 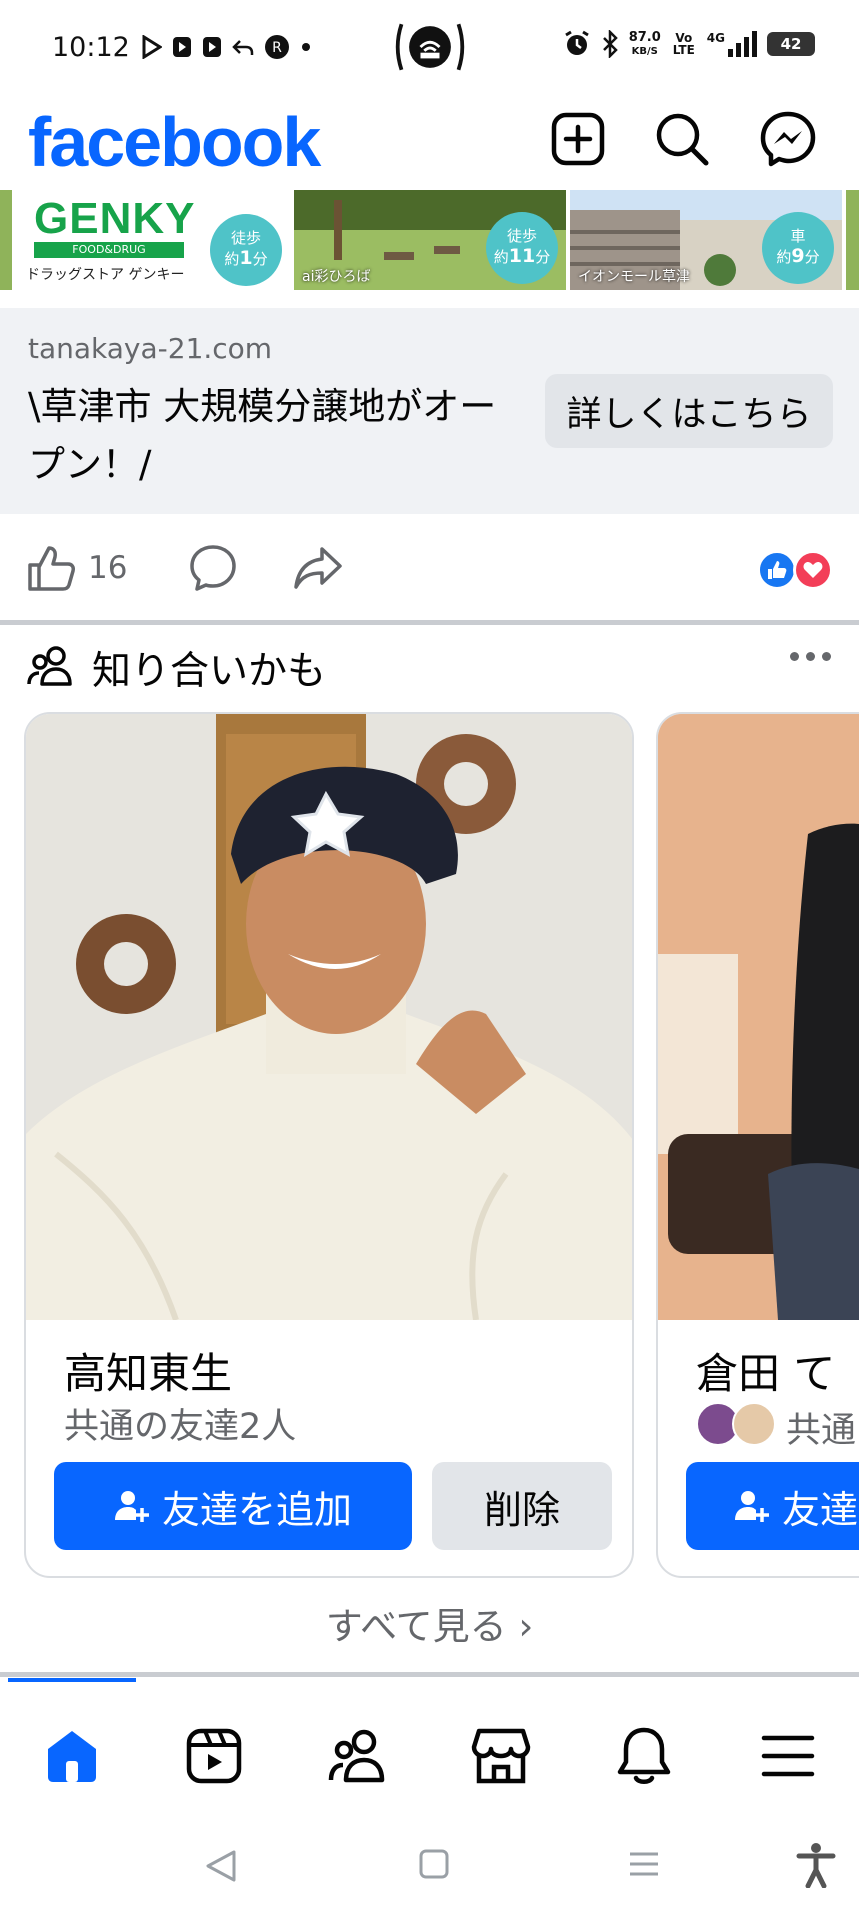 I want to click on section-divider, so click(x=429, y=1674).